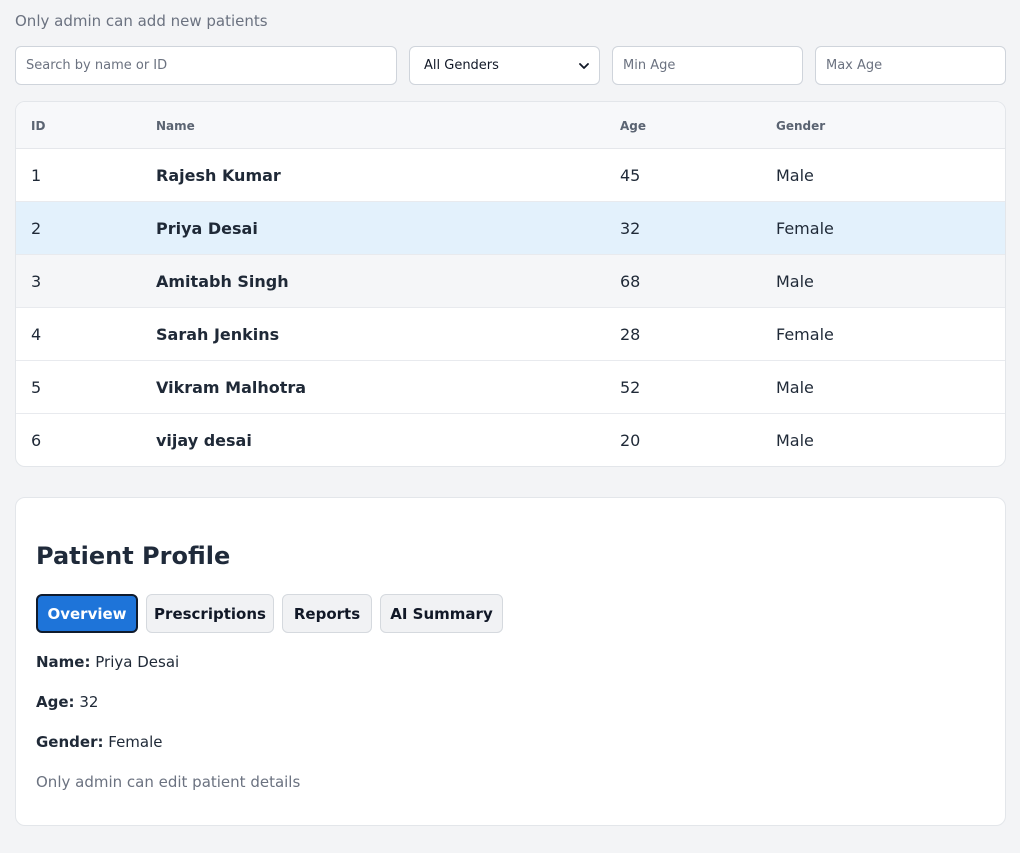  I want to click on header-age: Age, so click(633, 126).